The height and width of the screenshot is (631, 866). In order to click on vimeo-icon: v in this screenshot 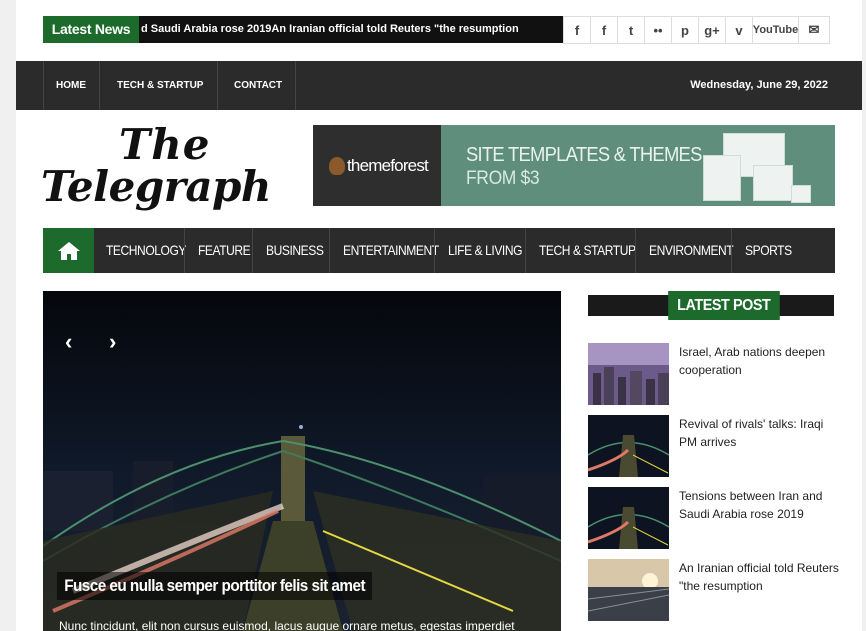, I will do `click(739, 30)`.